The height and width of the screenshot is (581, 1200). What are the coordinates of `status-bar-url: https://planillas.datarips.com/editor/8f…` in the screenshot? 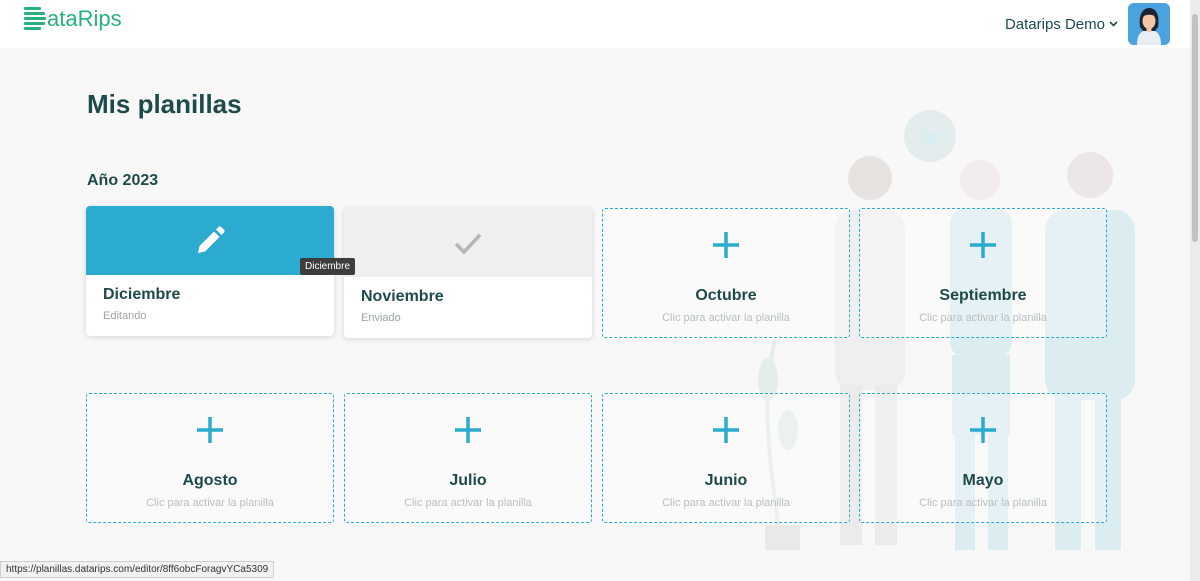 It's located at (137, 569).